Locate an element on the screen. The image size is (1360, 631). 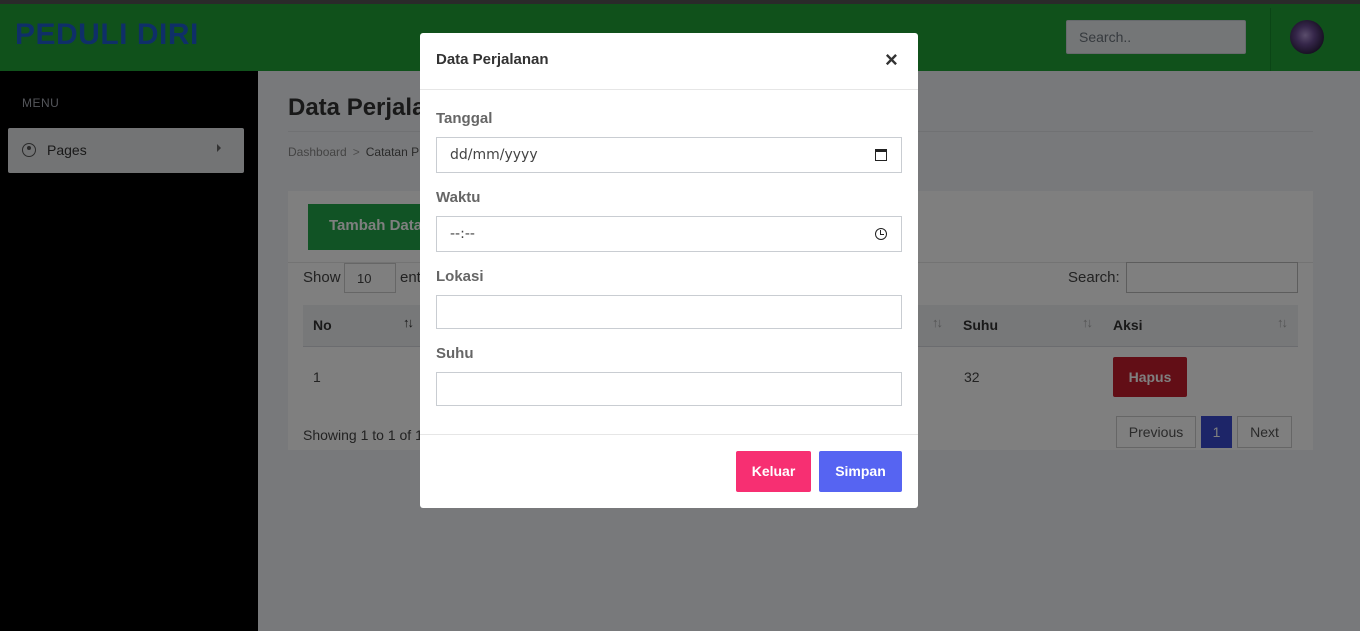
calendar-icon is located at coordinates (881, 155).